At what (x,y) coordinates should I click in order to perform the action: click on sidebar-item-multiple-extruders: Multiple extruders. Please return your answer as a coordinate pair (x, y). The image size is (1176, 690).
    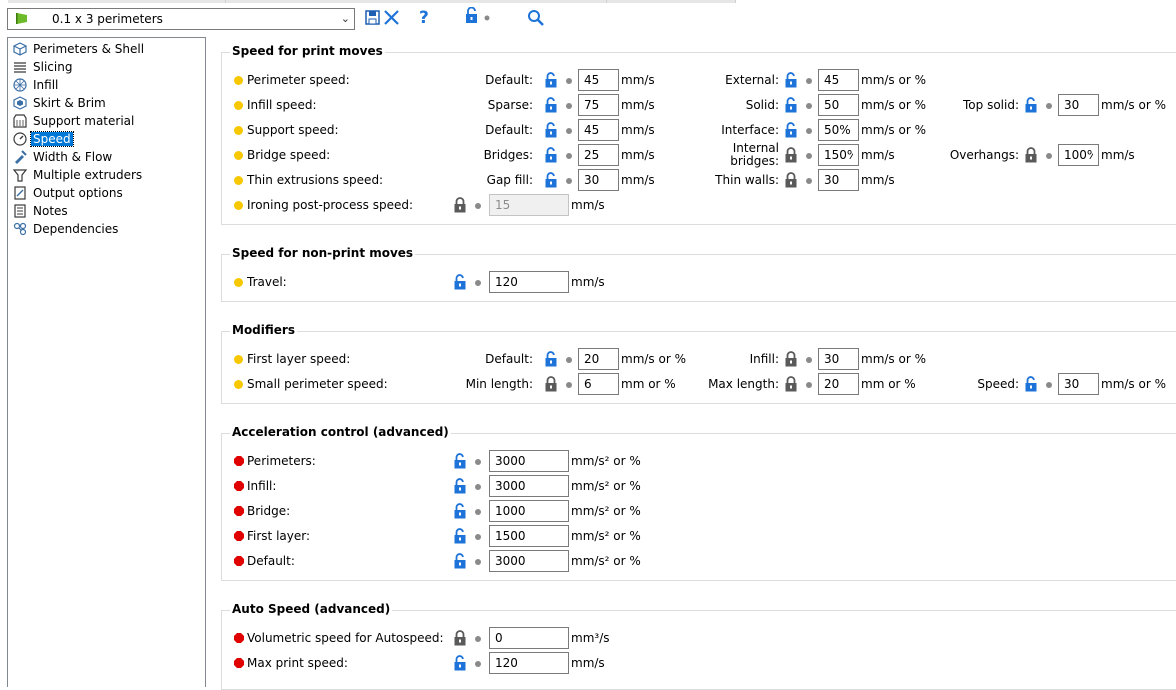
    Looking at the image, I should click on (108, 175).